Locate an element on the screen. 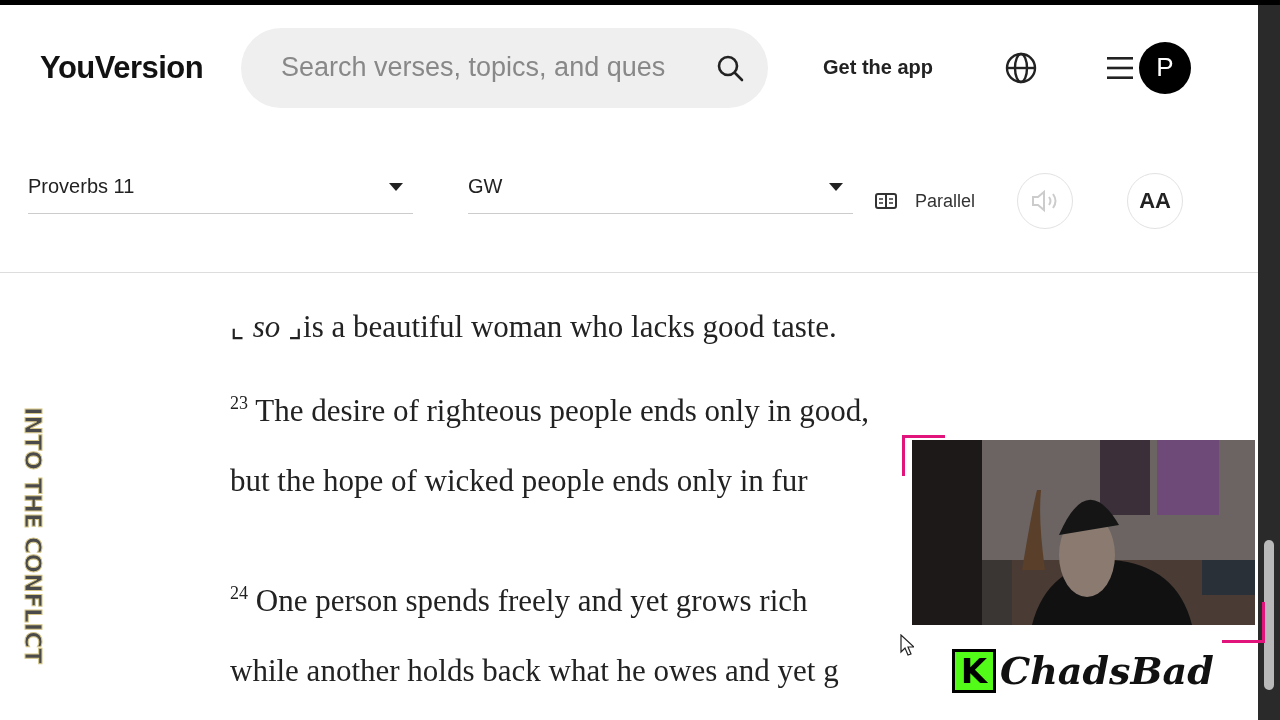 The width and height of the screenshot is (1280, 720). version-dropdown: GW is located at coordinates (660, 187).